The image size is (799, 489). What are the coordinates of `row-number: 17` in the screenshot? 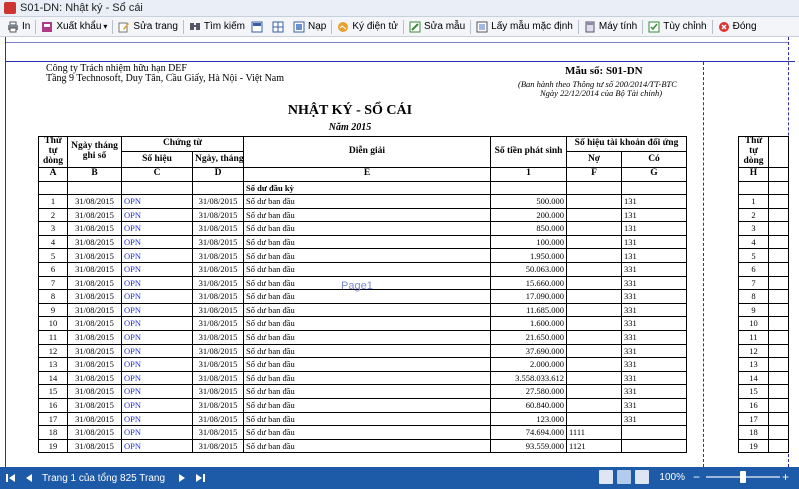 It's located at (753, 419).